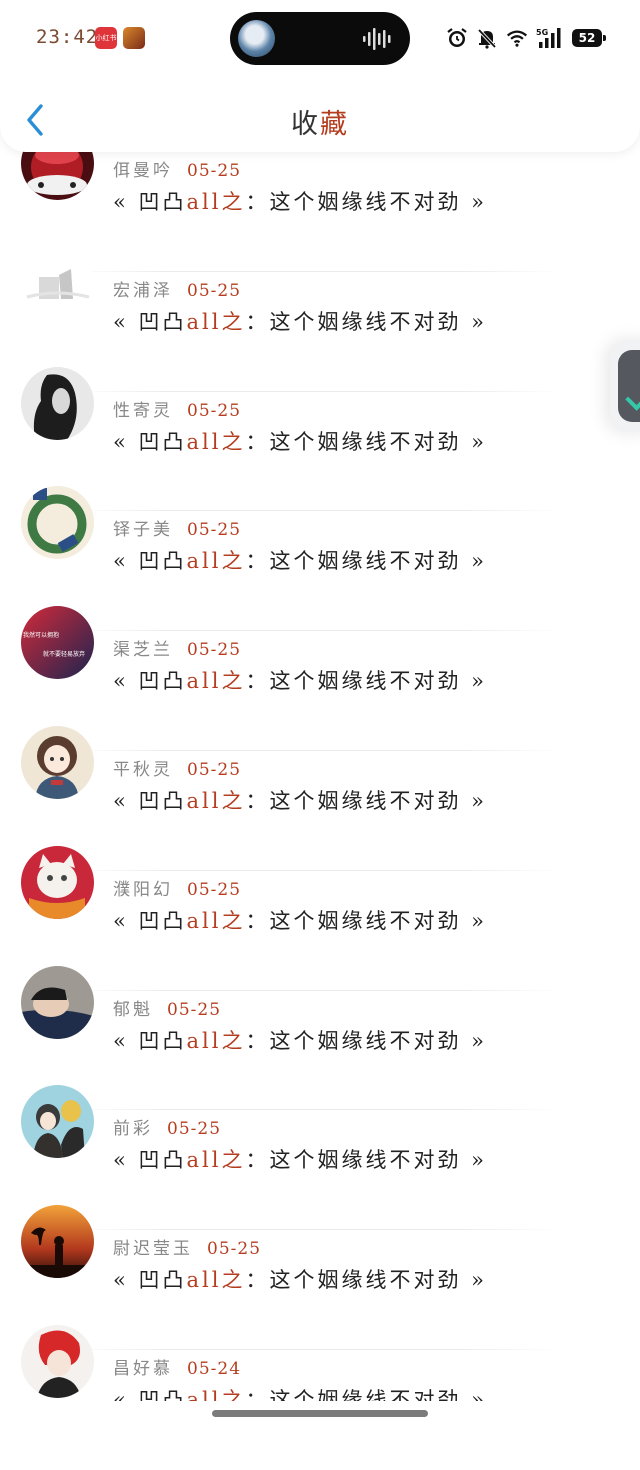 The width and height of the screenshot is (640, 1470). I want to click on anime-pair-avatar-icon, so click(57, 1122).